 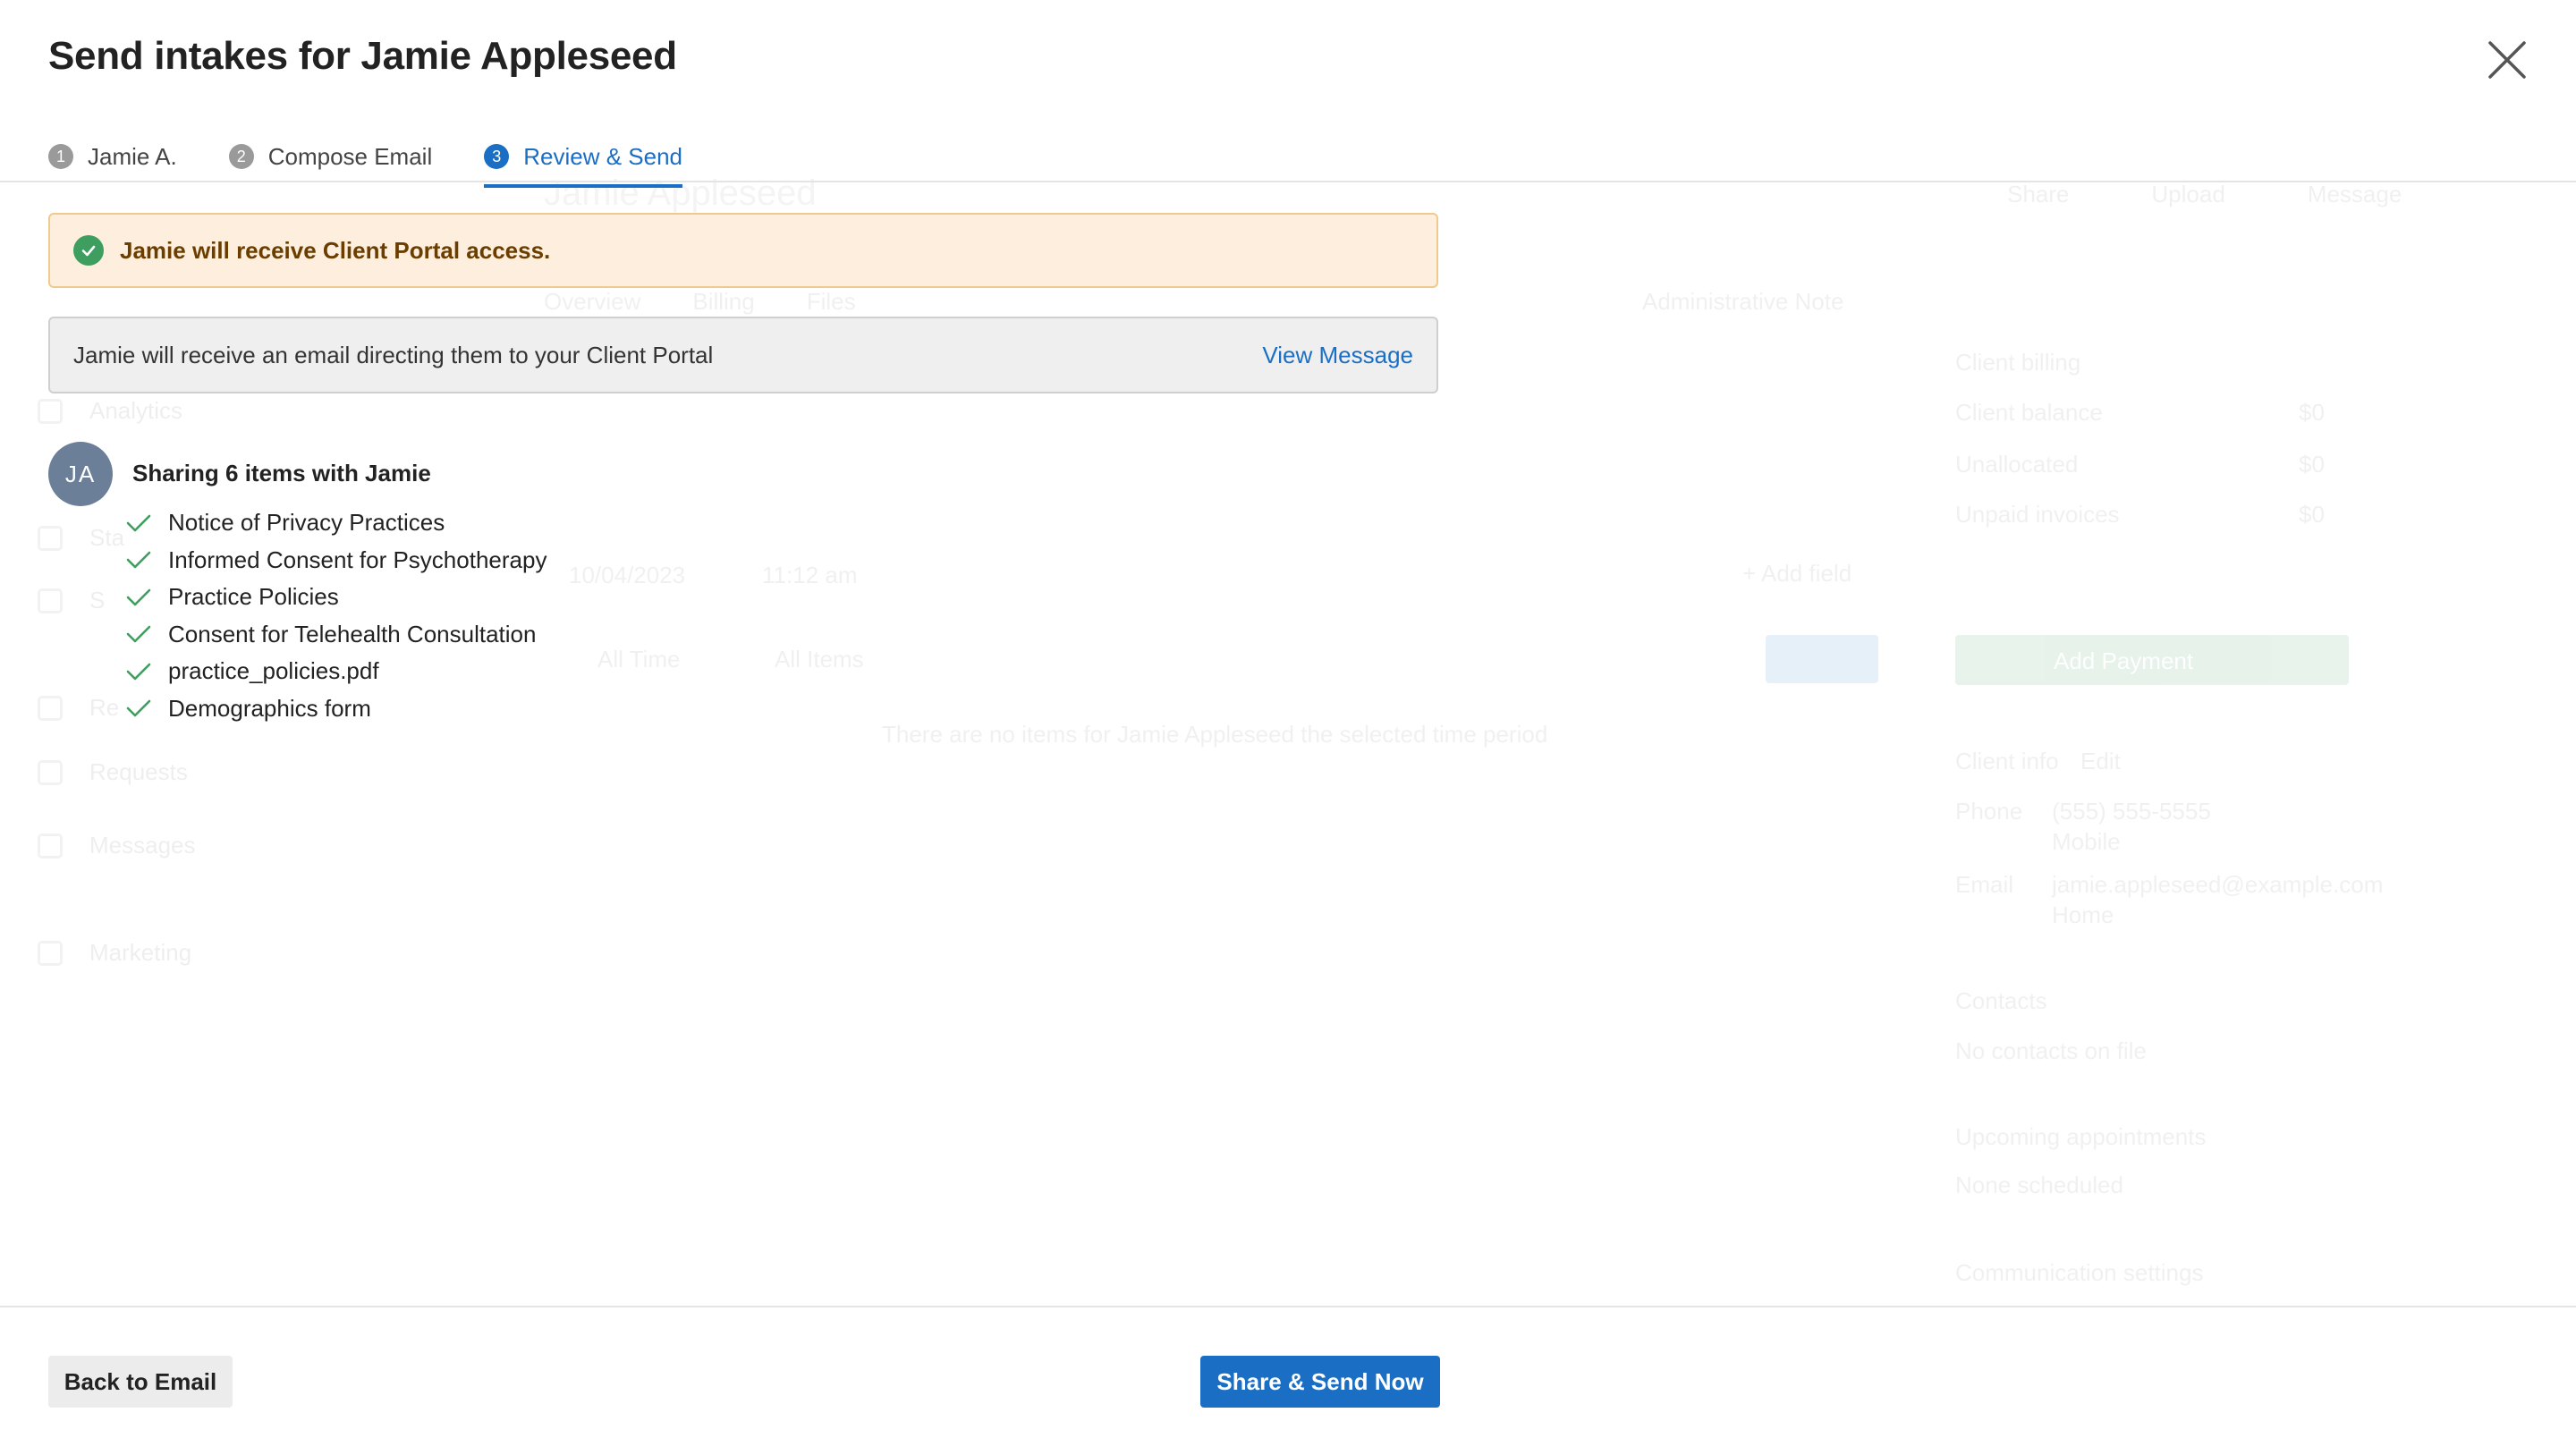 I want to click on step-label: Jamie A., so click(x=132, y=156).